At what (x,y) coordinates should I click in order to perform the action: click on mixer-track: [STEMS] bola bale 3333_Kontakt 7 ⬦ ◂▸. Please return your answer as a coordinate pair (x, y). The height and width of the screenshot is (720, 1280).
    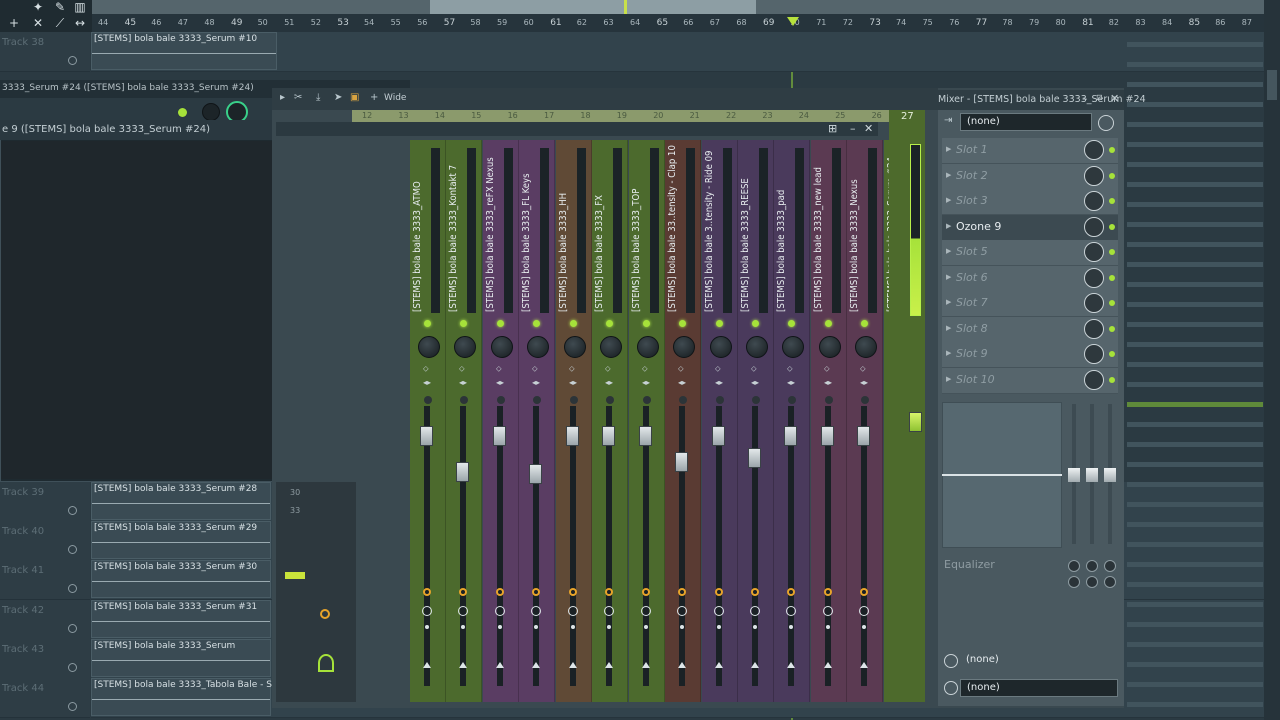
    Looking at the image, I should click on (464, 421).